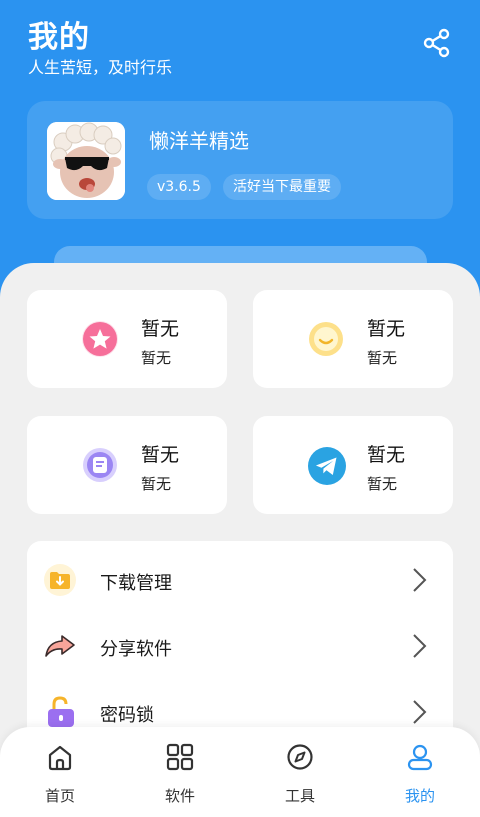  Describe the element at coordinates (180, 757) in the screenshot. I see `apps-grid-icon` at that location.